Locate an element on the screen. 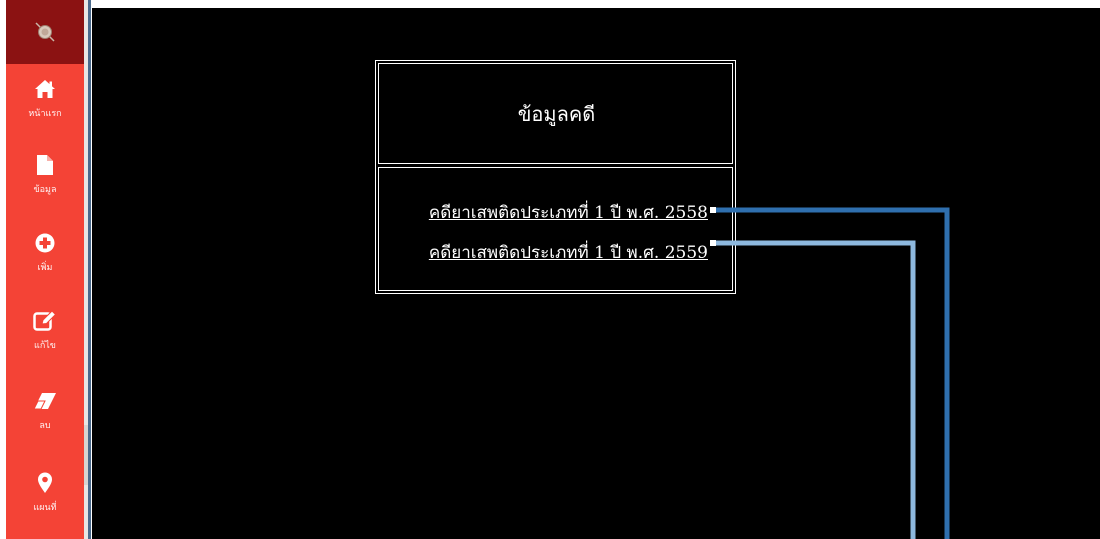 This screenshot has height=539, width=1100. sidebar-item-label: เพิ่ม is located at coordinates (45, 268).